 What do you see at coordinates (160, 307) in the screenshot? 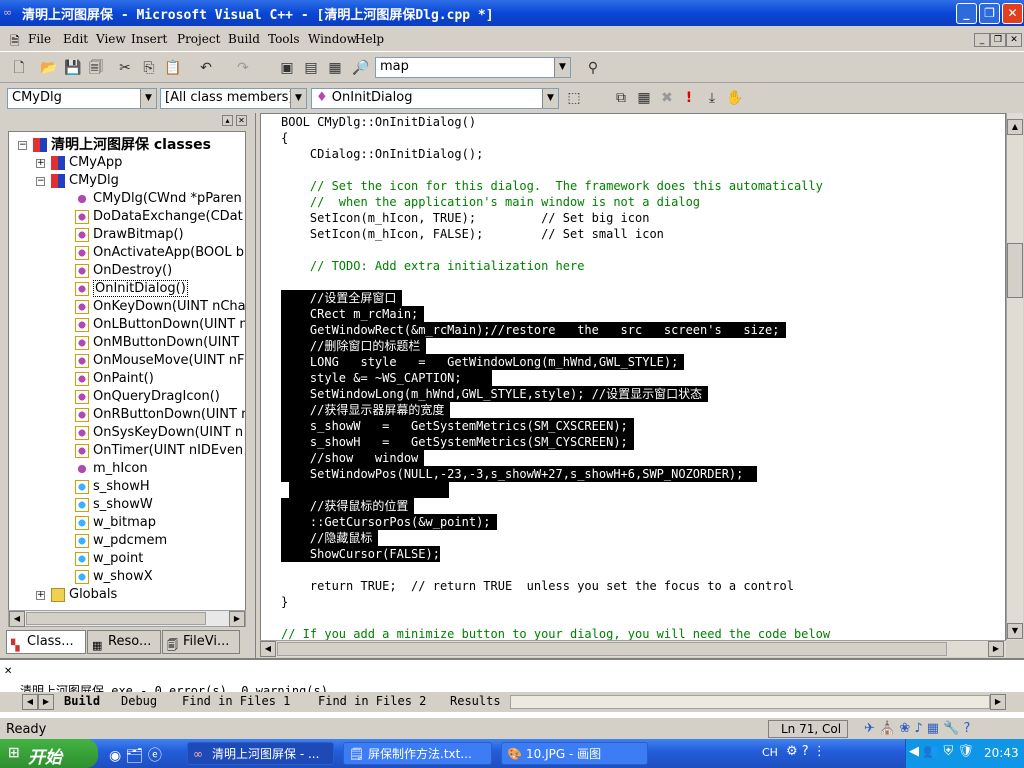
I see `tree-item: OnKeyDown(UINT nCha` at bounding box center [160, 307].